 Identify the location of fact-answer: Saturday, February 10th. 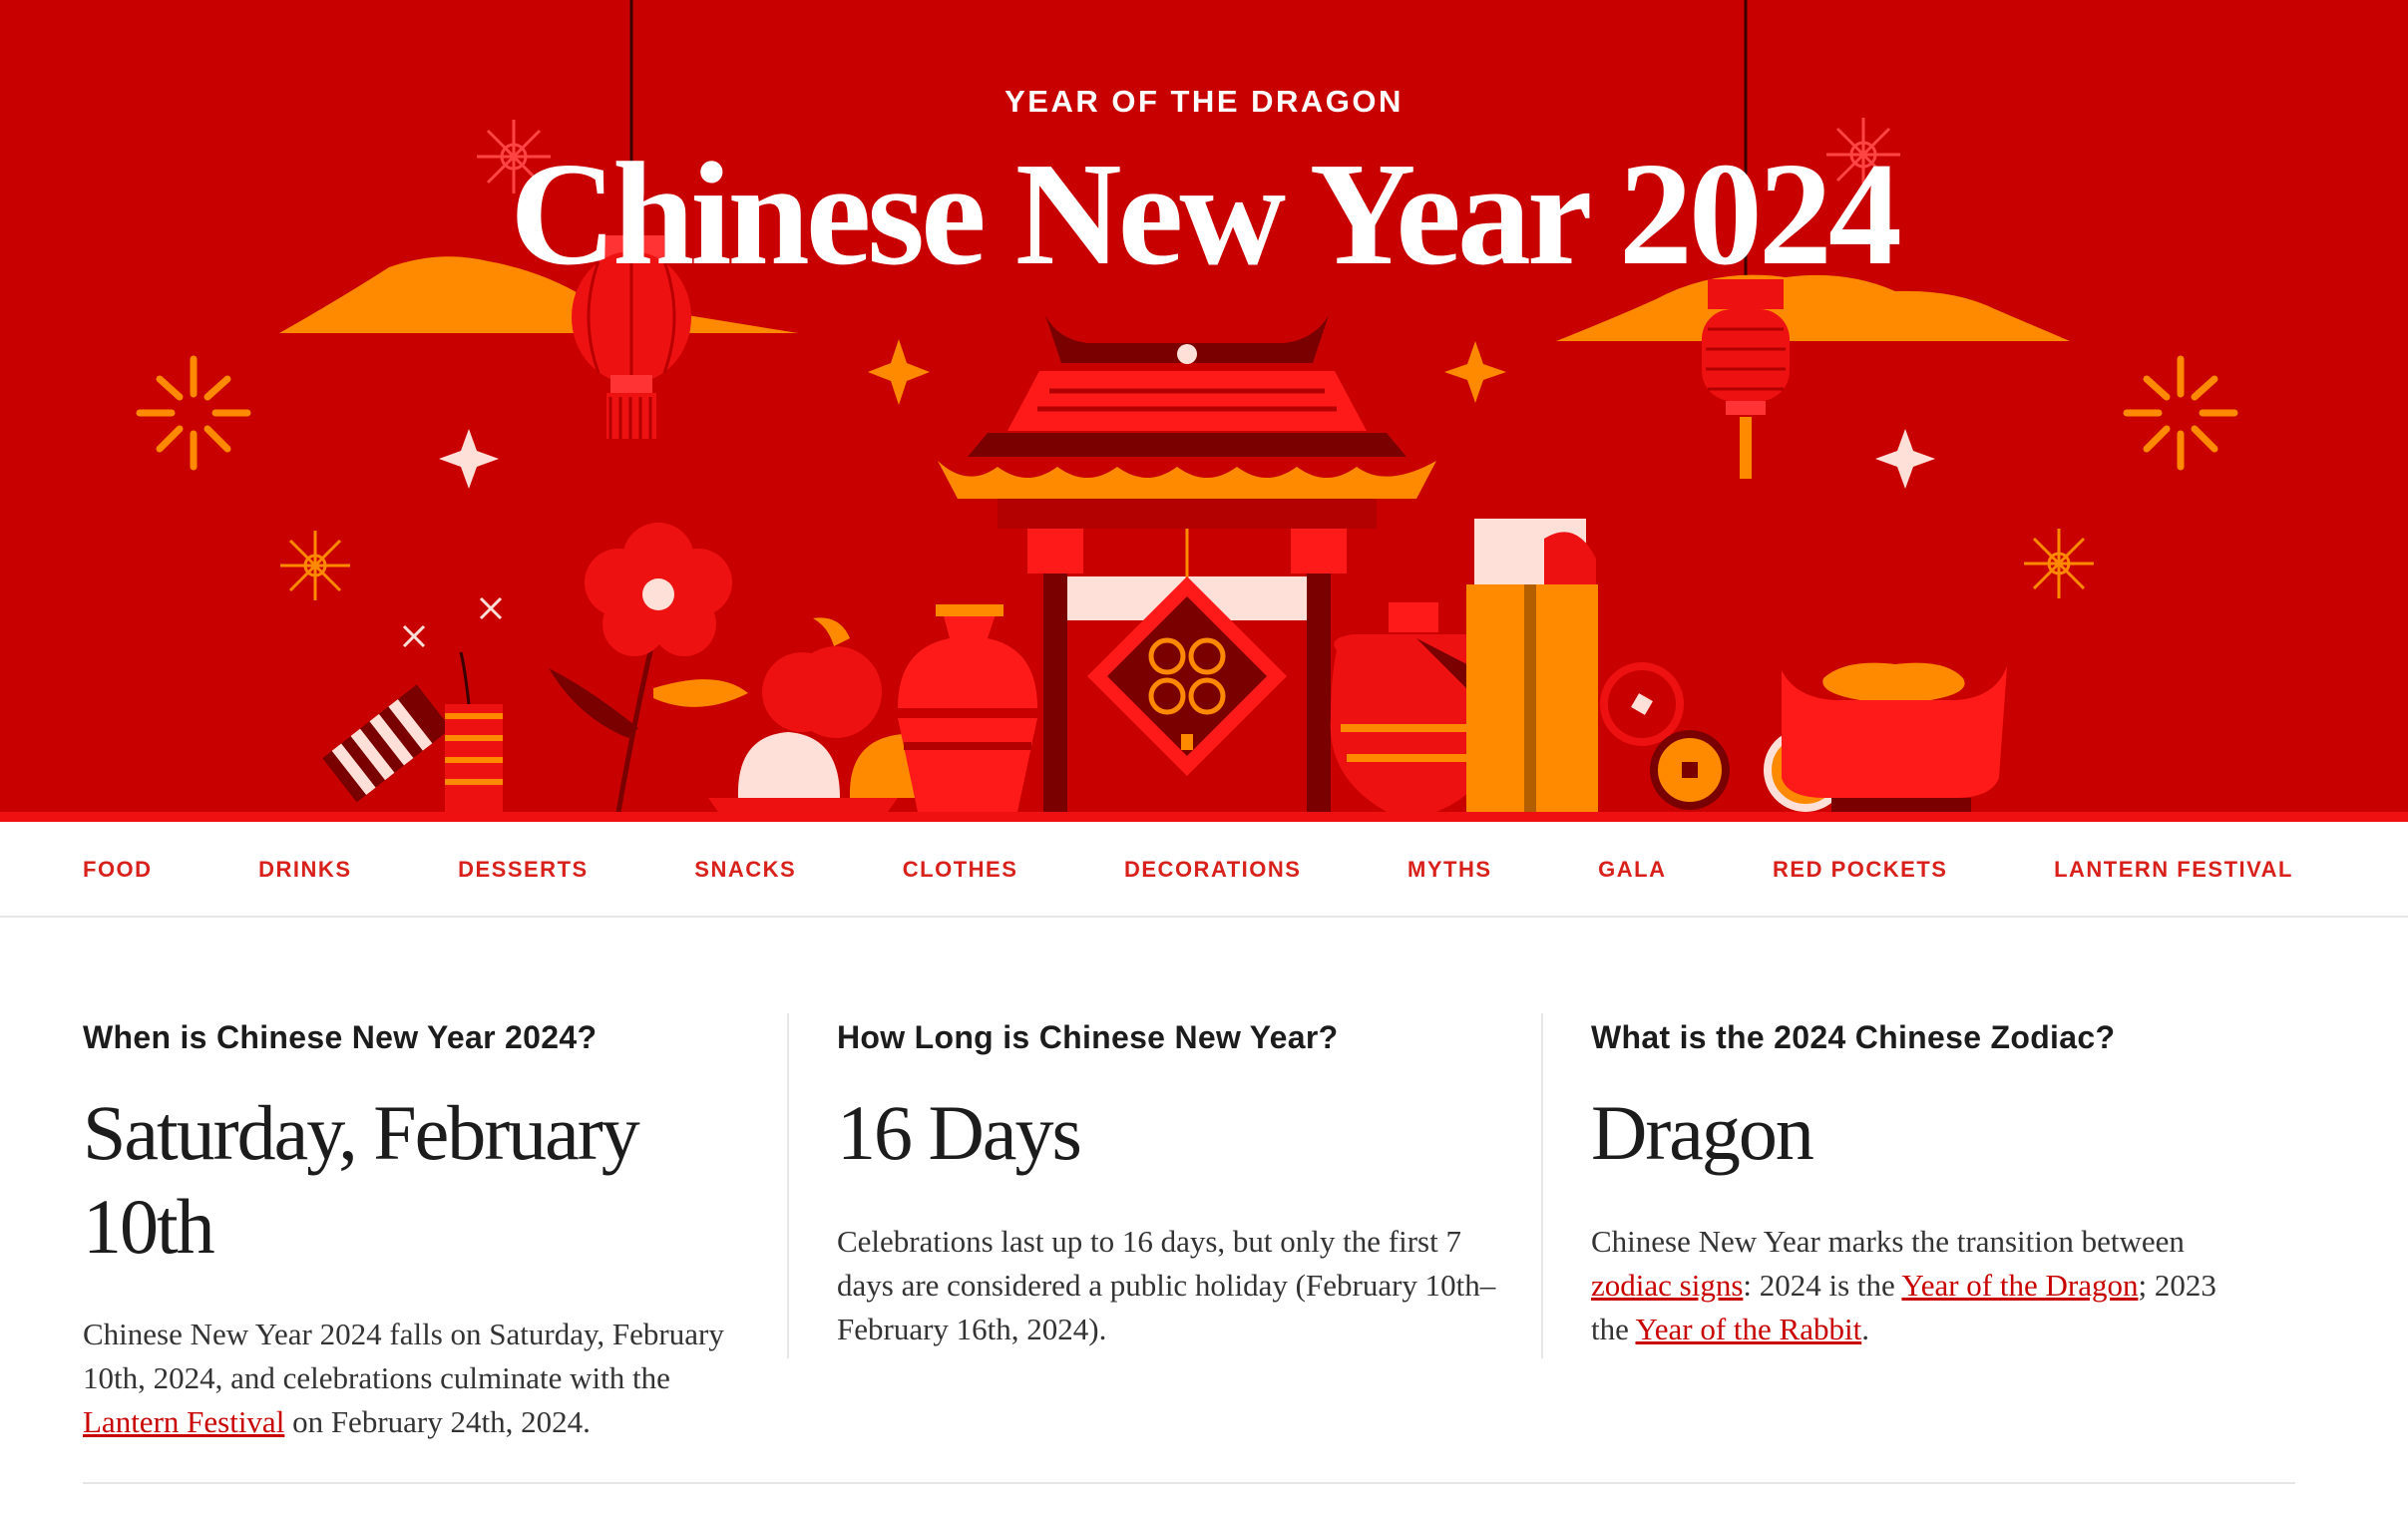
(362, 1179).